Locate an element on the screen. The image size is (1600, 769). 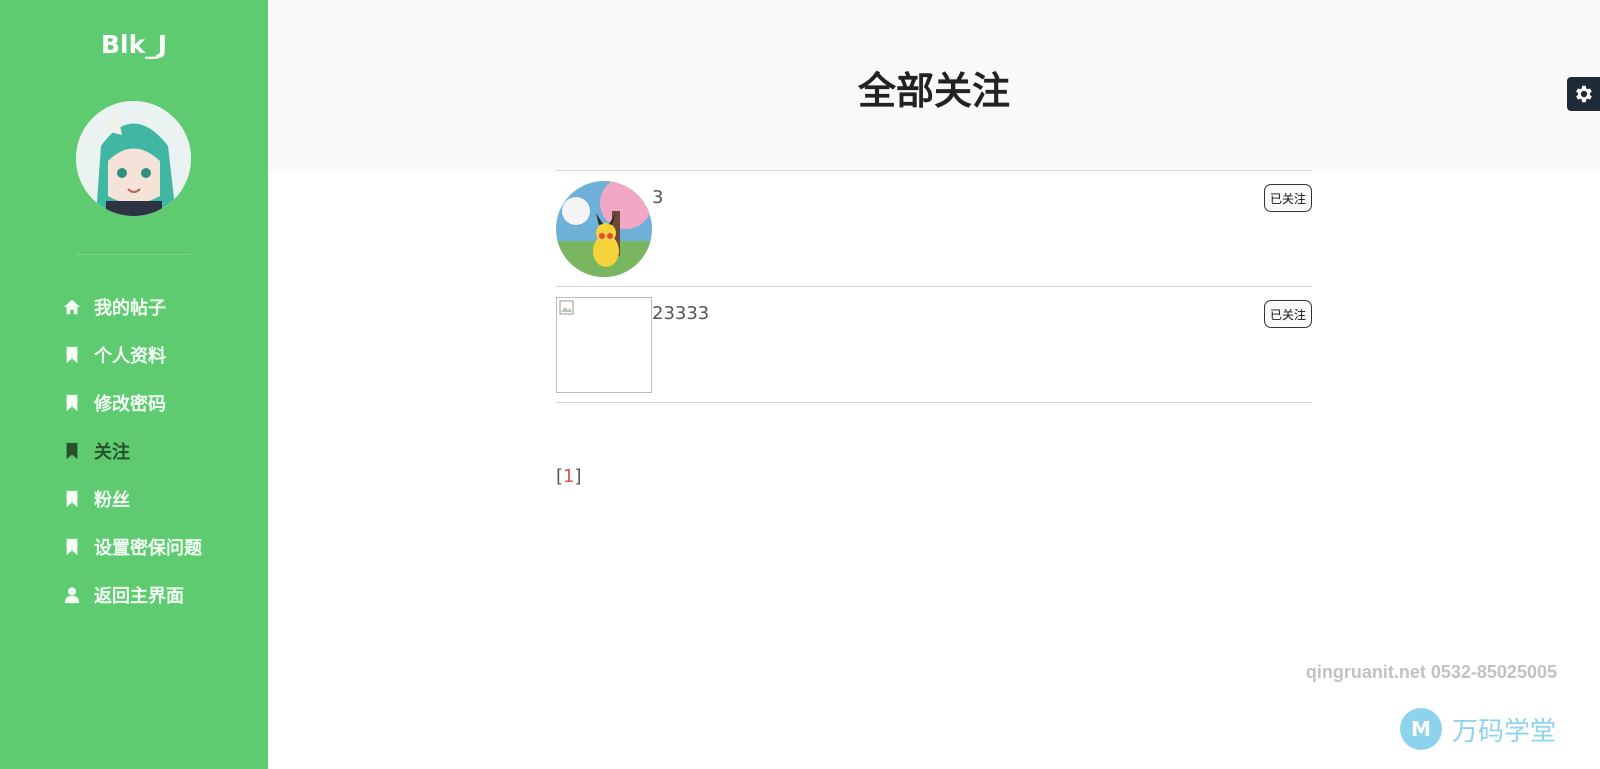
sidebar-item-label: 个人资料 is located at coordinates (130, 356).